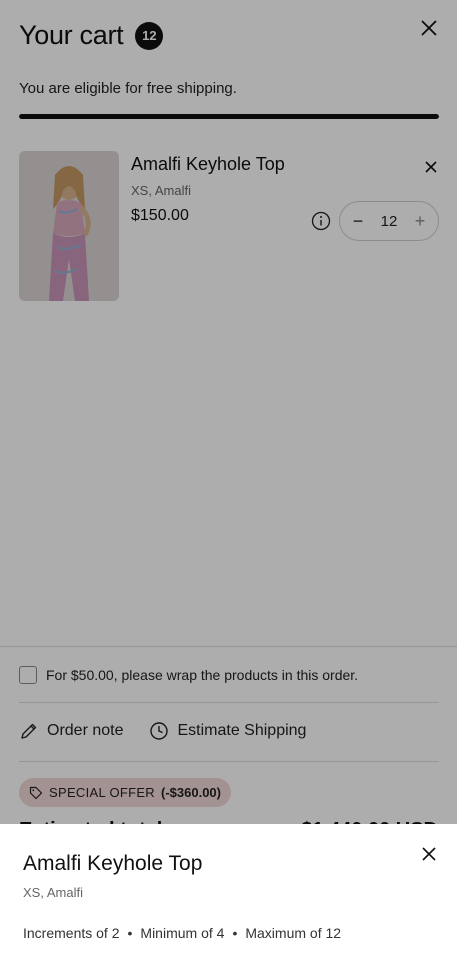  I want to click on minimum-rule: Minimum of 4, so click(182, 933).